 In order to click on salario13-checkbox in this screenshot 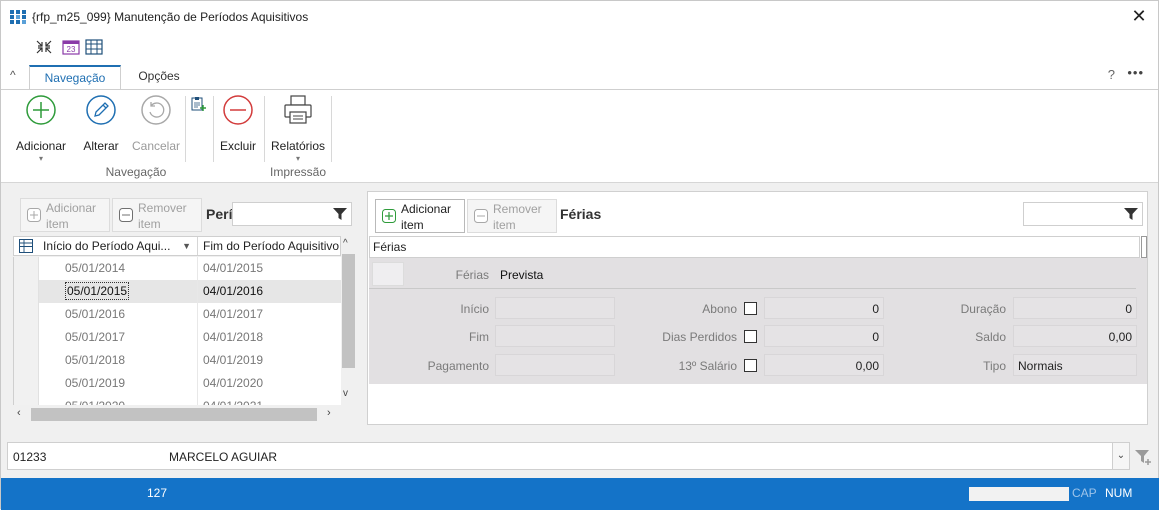, I will do `click(750, 365)`.